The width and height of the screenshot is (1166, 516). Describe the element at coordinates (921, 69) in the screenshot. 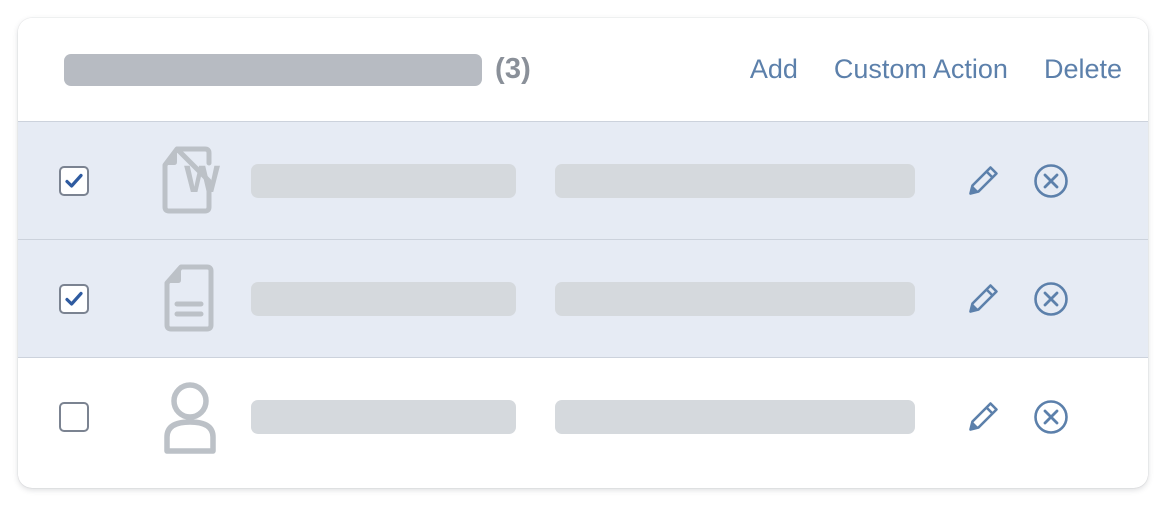

I see `custom-action-button: Custom Action` at that location.